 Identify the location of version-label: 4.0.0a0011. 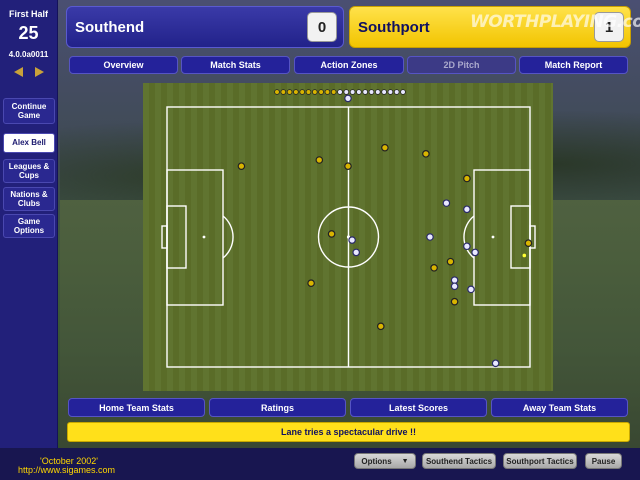
(28, 54).